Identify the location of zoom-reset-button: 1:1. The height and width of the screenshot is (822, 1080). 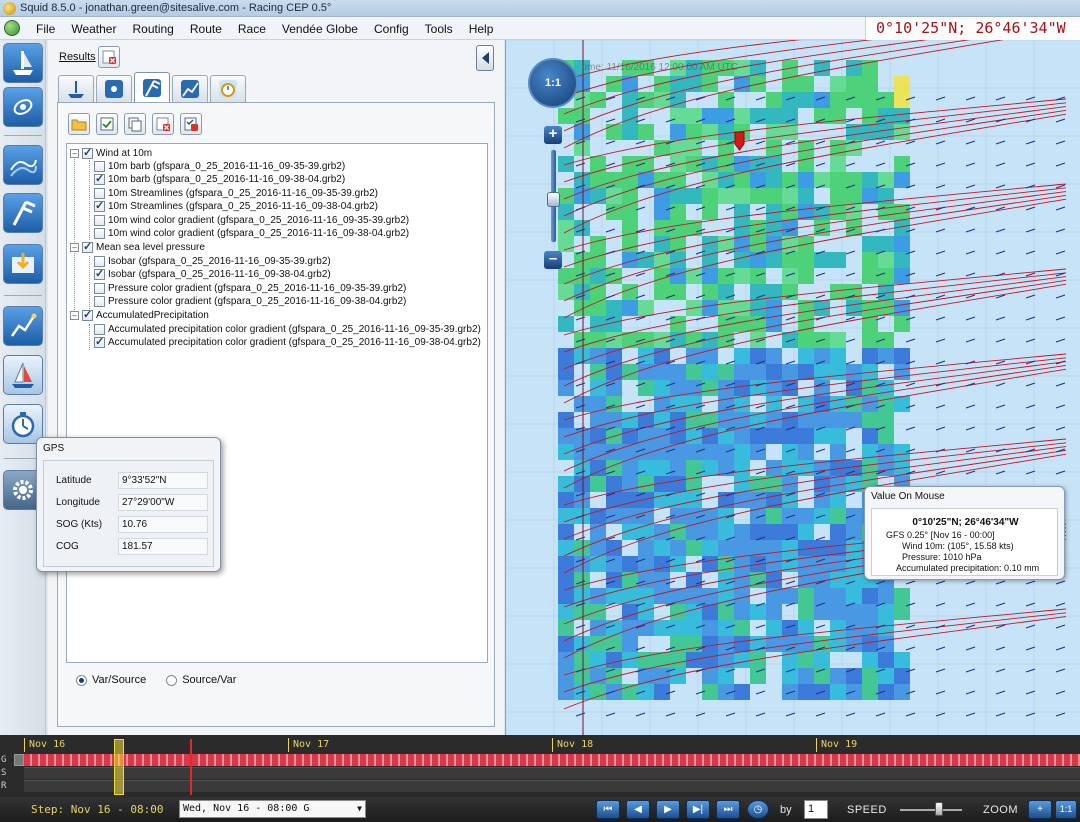
(1066, 809).